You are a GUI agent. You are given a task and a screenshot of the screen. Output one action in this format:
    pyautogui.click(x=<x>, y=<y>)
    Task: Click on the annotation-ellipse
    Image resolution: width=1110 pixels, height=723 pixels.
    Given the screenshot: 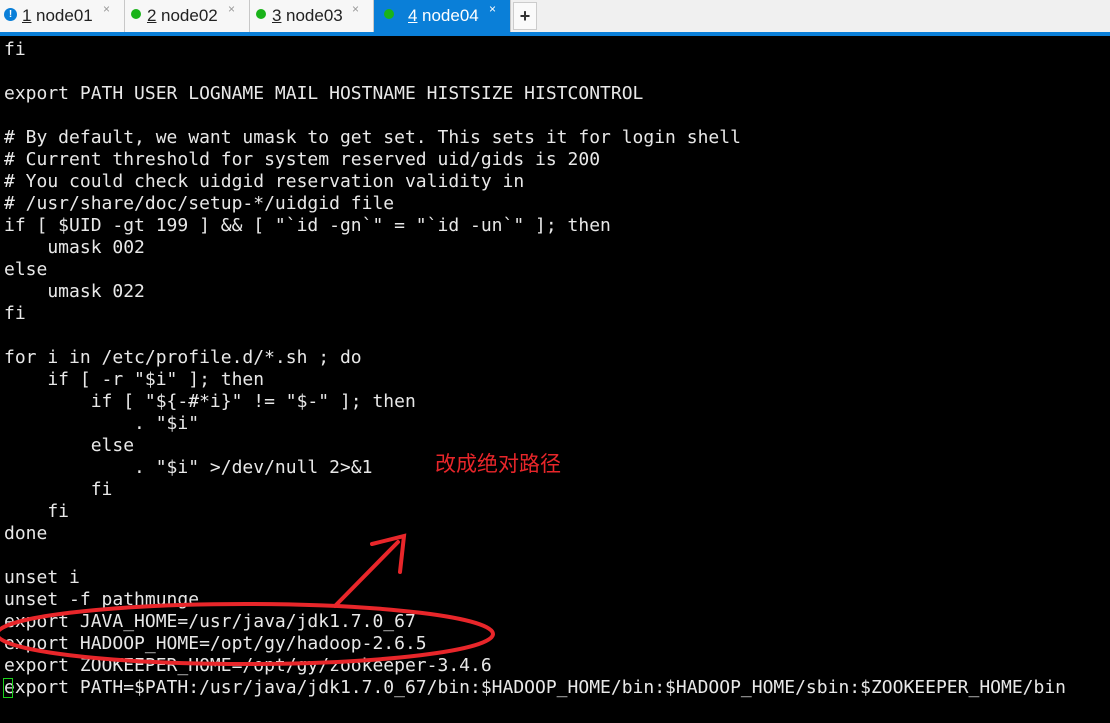 What is the action you would take?
    pyautogui.click(x=247, y=634)
    